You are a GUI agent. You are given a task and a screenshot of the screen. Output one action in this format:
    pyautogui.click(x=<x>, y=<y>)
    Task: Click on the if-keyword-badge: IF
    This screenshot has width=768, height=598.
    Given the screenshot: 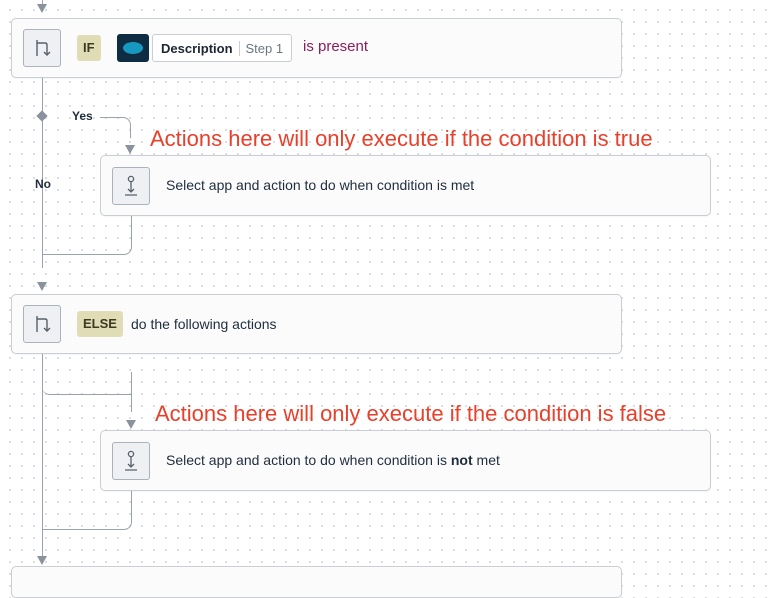 What is the action you would take?
    pyautogui.click(x=89, y=48)
    